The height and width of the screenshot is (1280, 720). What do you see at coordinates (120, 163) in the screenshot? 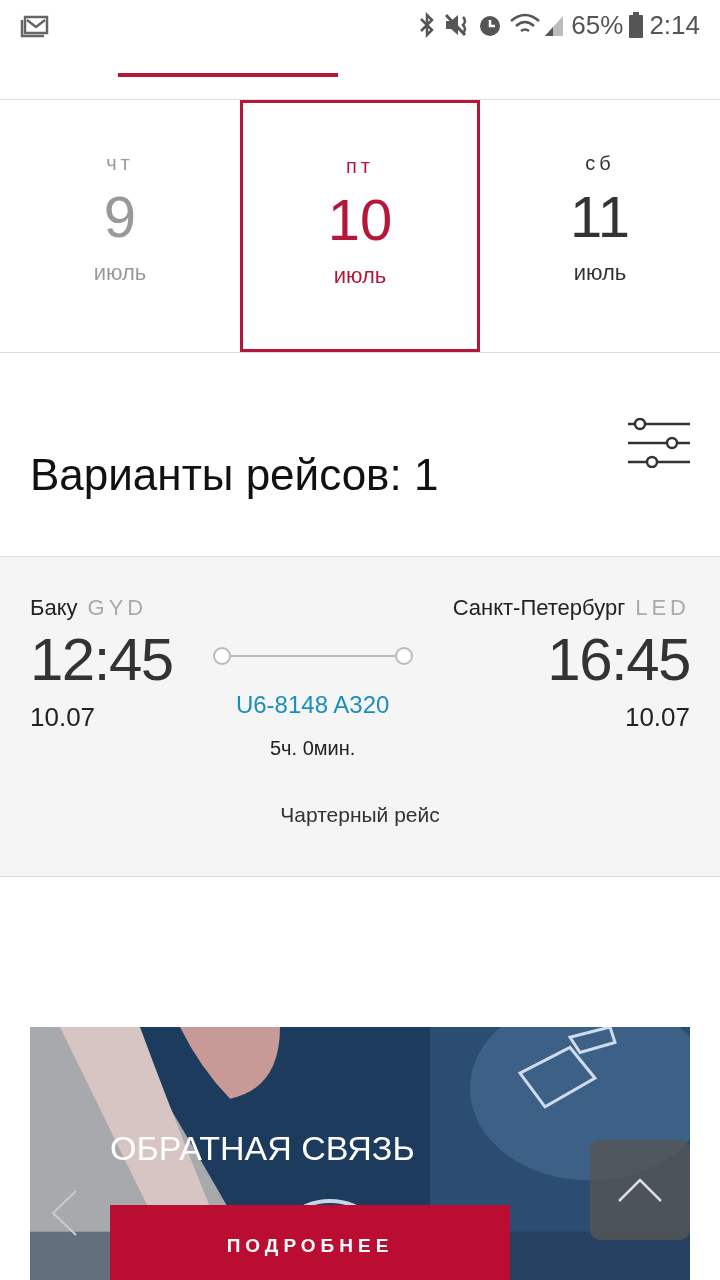
I see `weekday: чт` at bounding box center [120, 163].